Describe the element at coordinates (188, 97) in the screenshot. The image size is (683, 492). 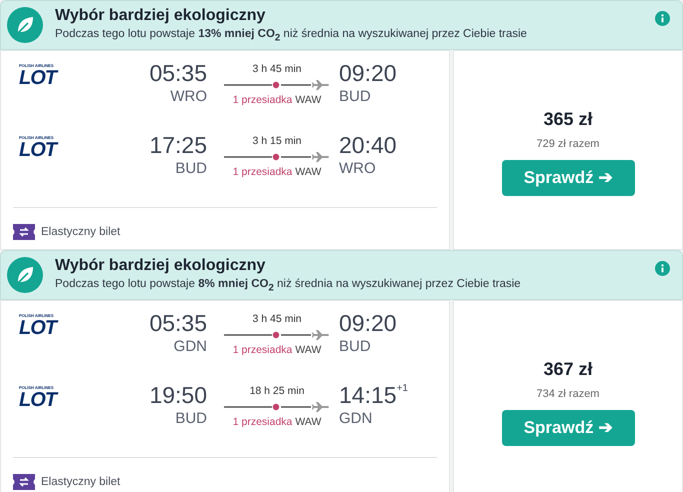
I see `departure-airport: WRO` at that location.